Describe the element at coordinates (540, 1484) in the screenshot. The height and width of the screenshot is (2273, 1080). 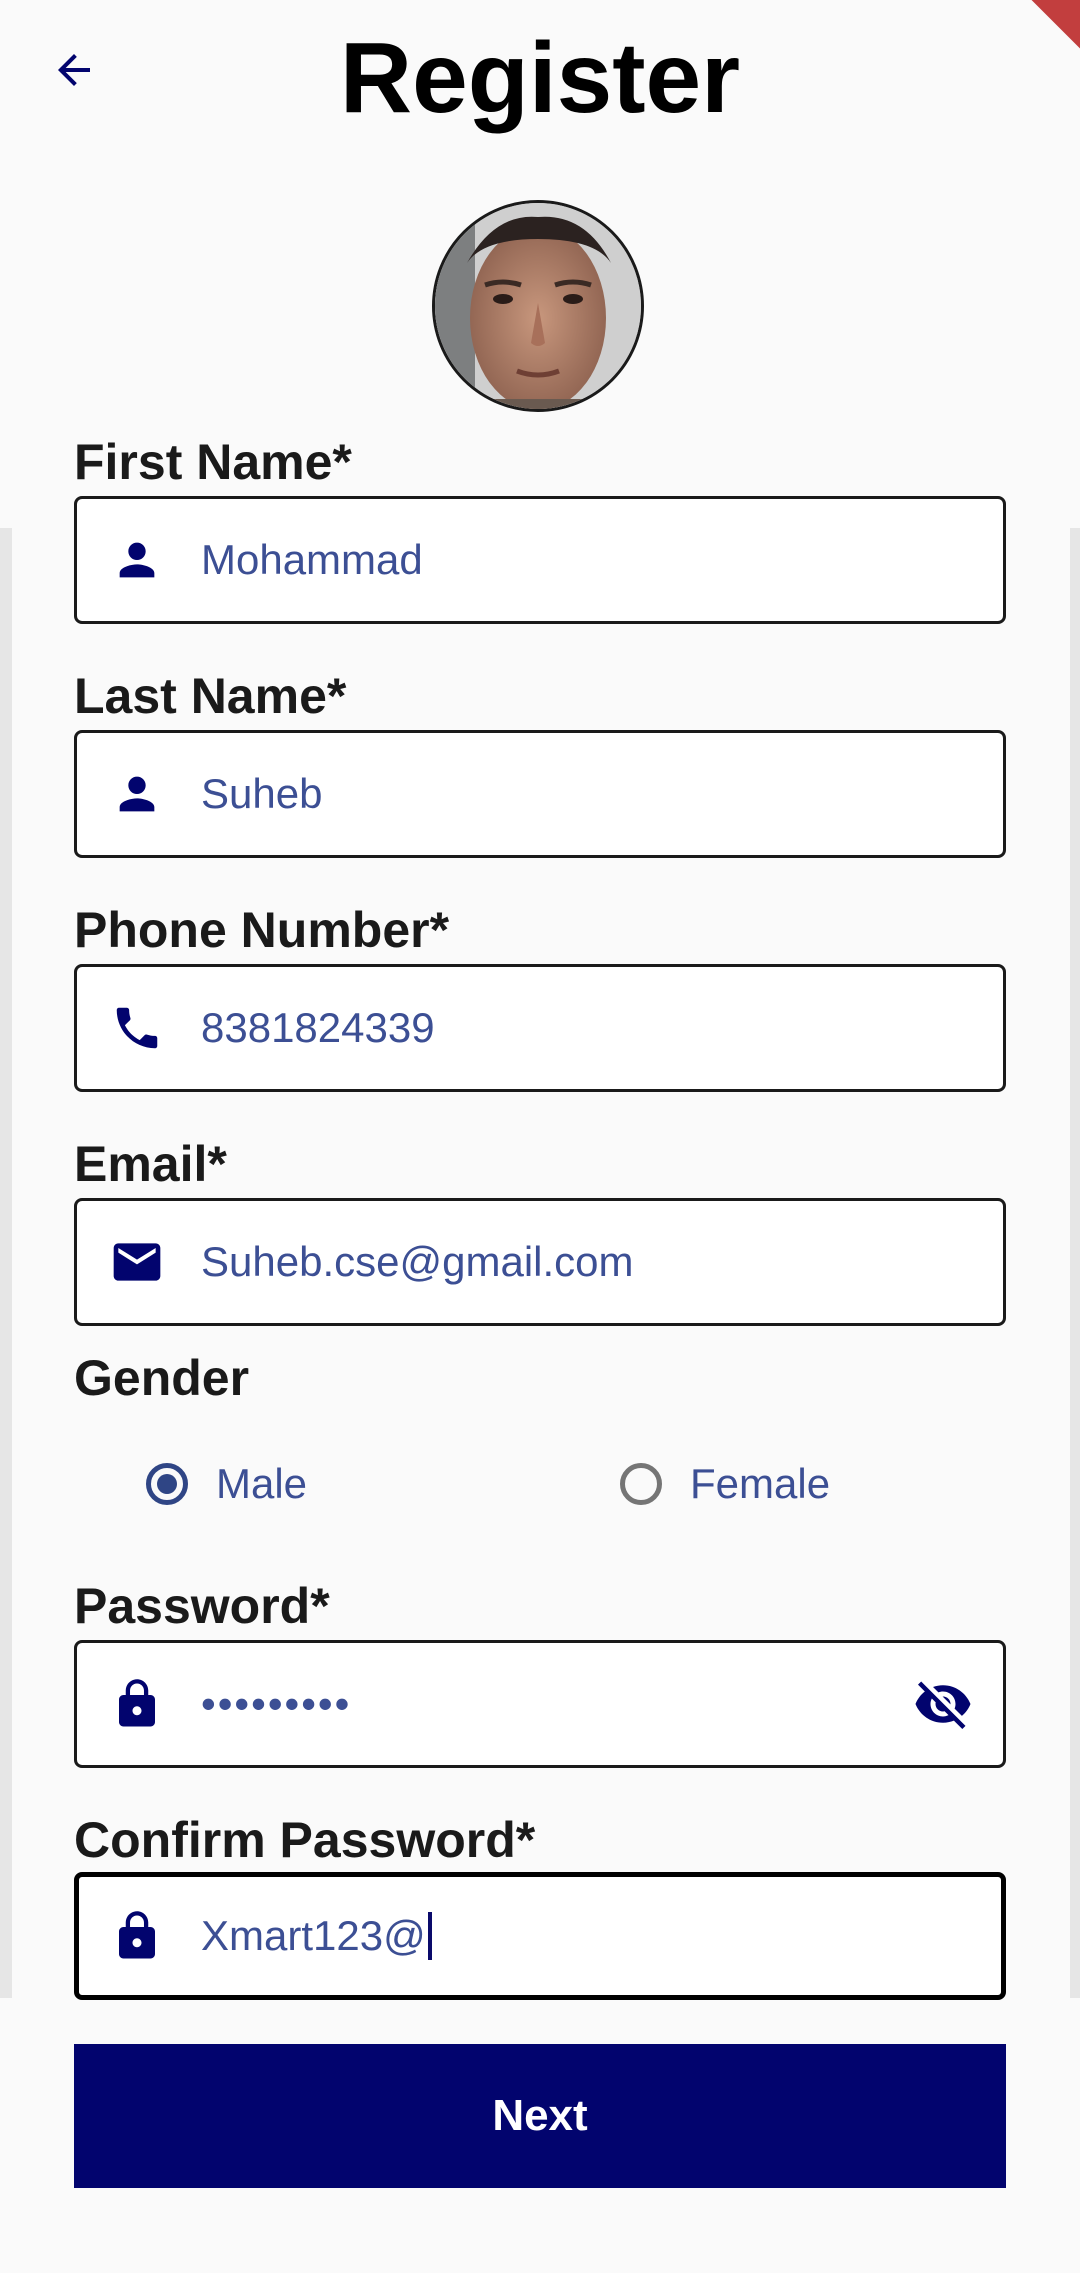
I see `gender-radio-group: Male Female` at that location.